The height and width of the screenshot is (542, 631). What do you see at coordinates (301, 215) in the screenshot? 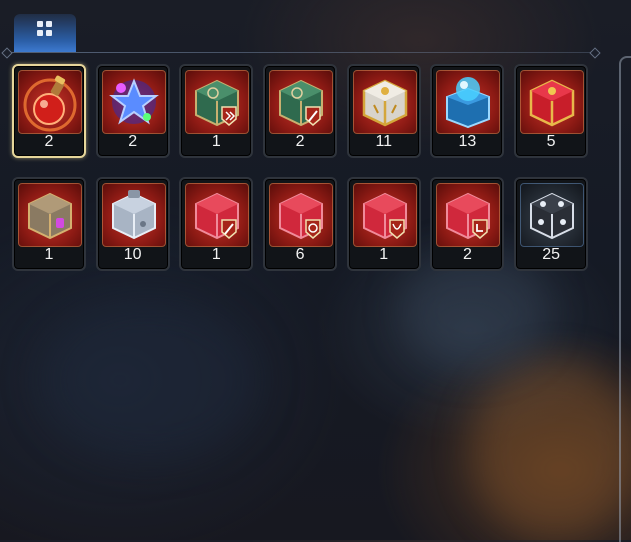
I see `red-chest-target-icon` at bounding box center [301, 215].